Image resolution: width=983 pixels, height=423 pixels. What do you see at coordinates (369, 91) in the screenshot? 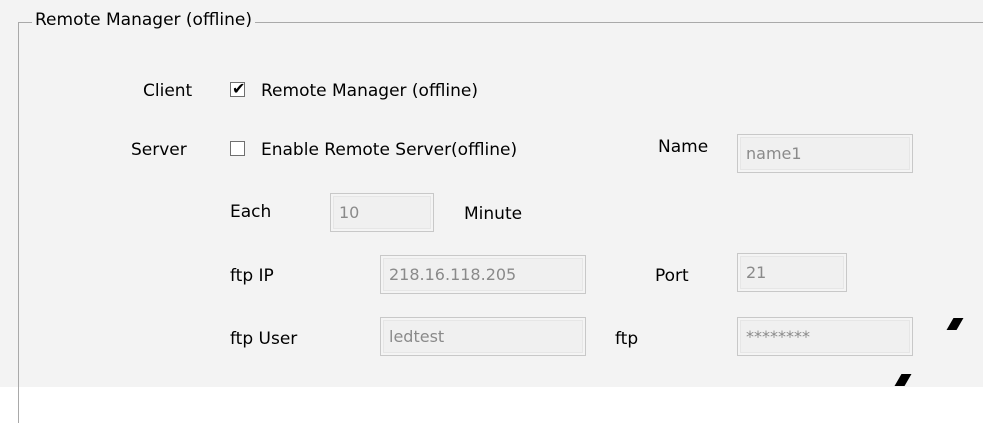
I see `remote-manager-checkbox-label: Remote Manager (offline)` at bounding box center [369, 91].